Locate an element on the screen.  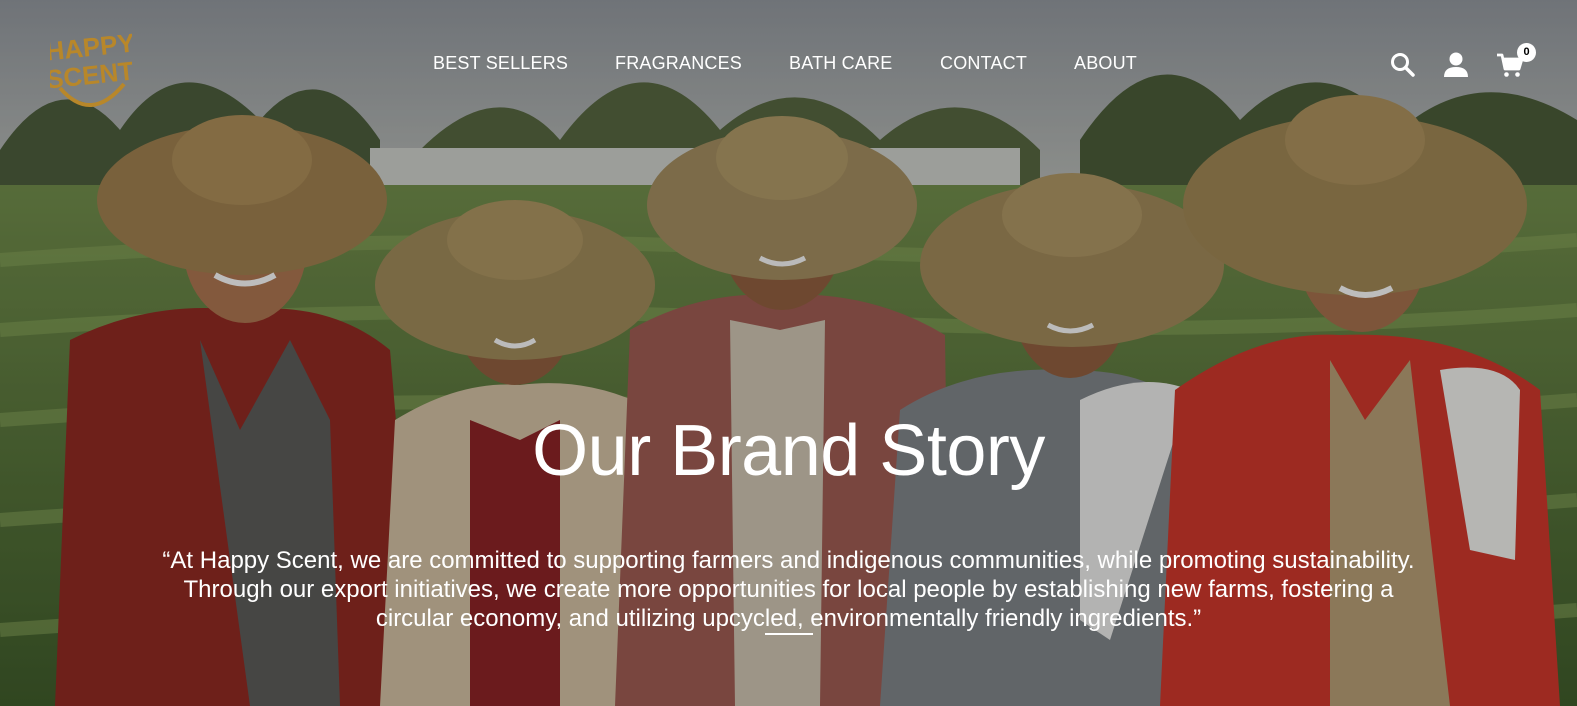
user-icon is located at coordinates (1456, 65).